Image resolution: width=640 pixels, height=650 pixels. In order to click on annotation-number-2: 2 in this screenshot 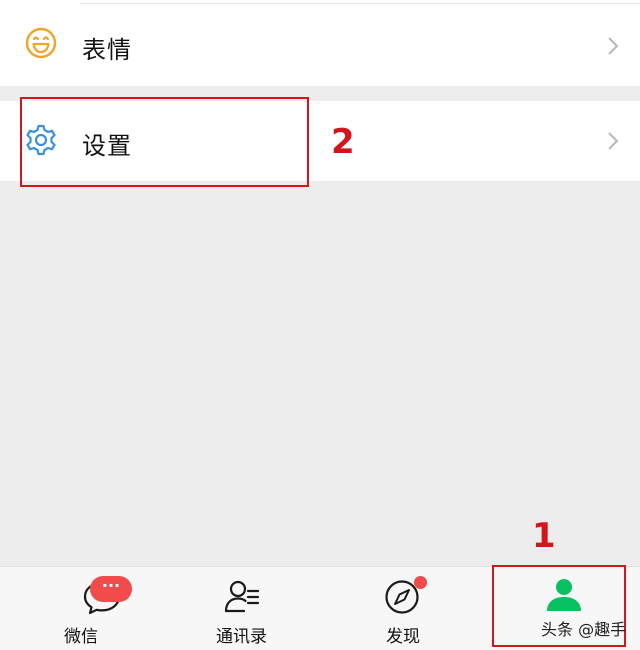, I will do `click(343, 142)`.